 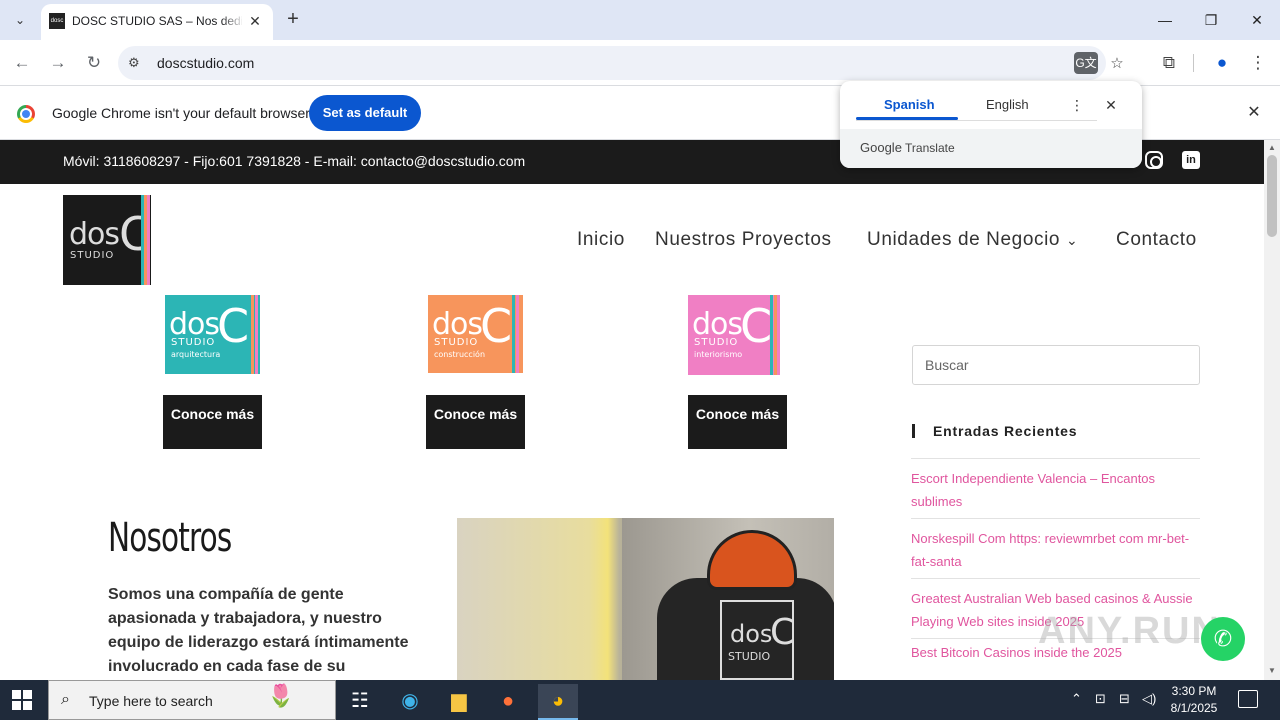 I want to click on infobar-message: Google Chrome isn't your default browser, so click(x=181, y=113).